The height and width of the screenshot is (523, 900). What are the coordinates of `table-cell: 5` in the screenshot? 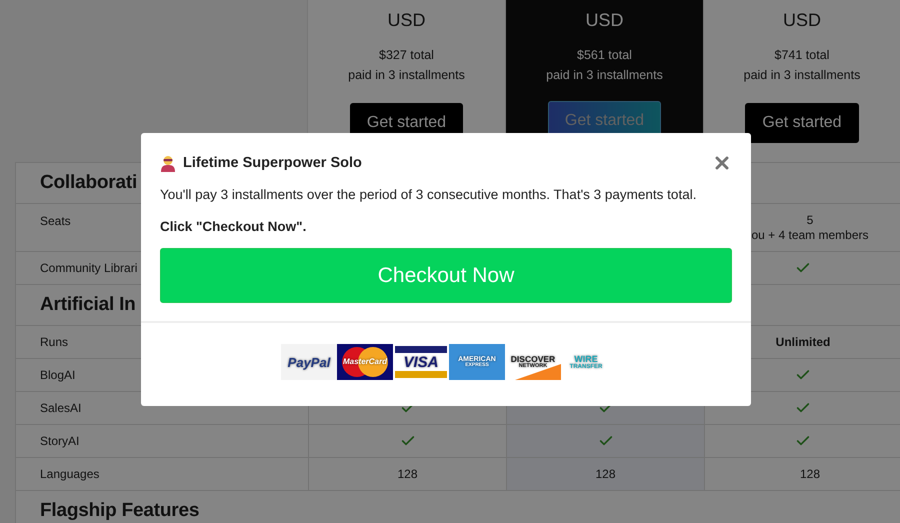 It's located at (810, 220).